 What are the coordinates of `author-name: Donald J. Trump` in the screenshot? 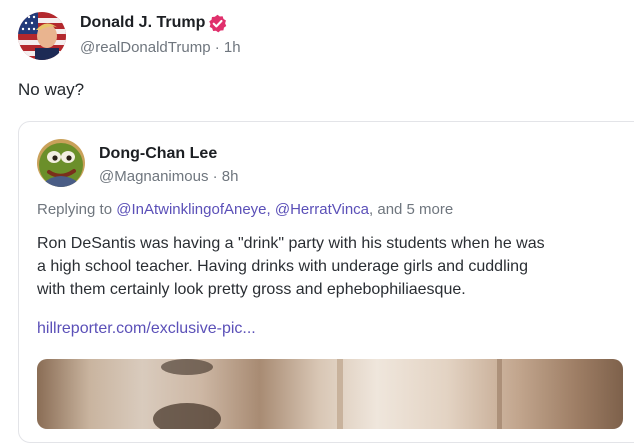 It's located at (142, 23).